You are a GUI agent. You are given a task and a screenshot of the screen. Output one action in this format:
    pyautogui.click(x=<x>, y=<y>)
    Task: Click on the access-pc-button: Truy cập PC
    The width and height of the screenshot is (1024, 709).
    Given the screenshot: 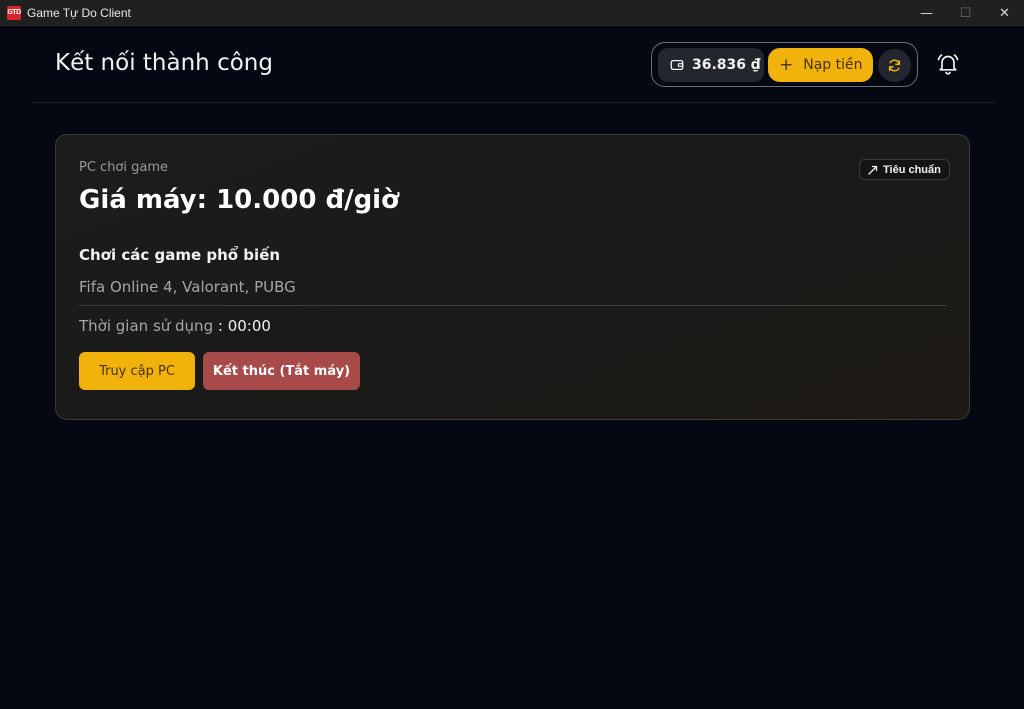 What is the action you would take?
    pyautogui.click(x=137, y=371)
    